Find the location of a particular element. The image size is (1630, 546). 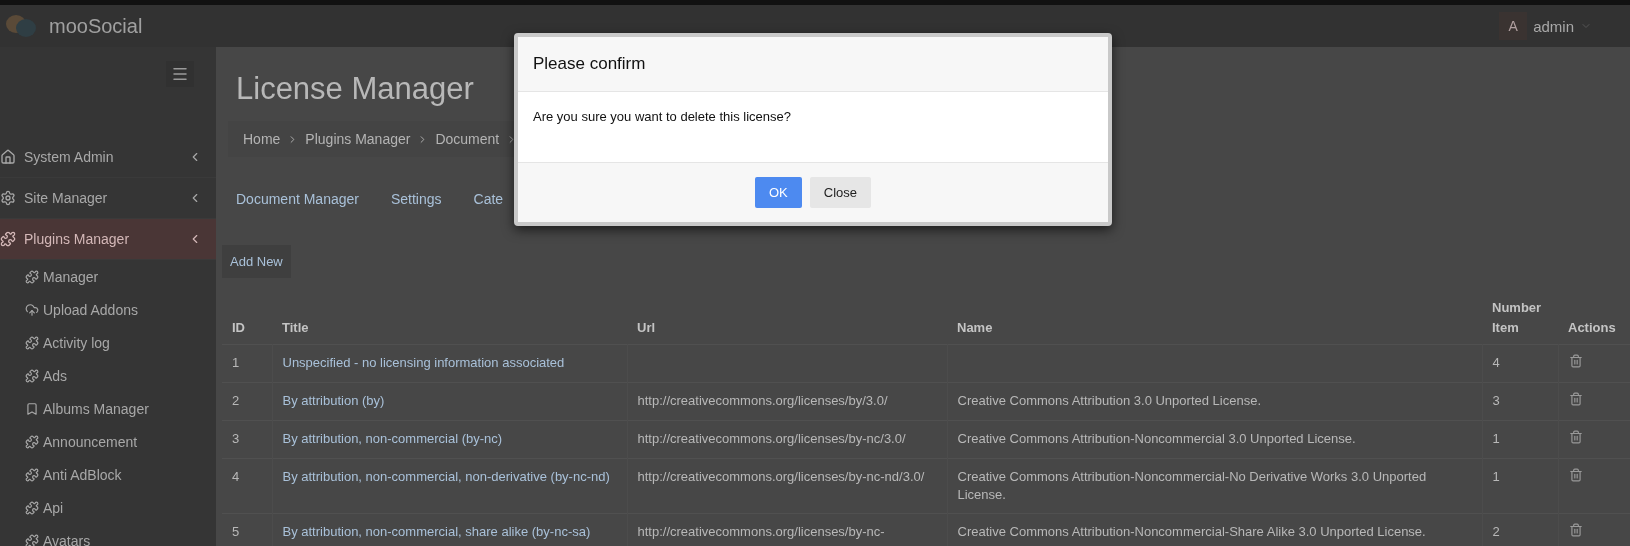

sidebar-subitem: Upload Addons is located at coordinates (108, 309).